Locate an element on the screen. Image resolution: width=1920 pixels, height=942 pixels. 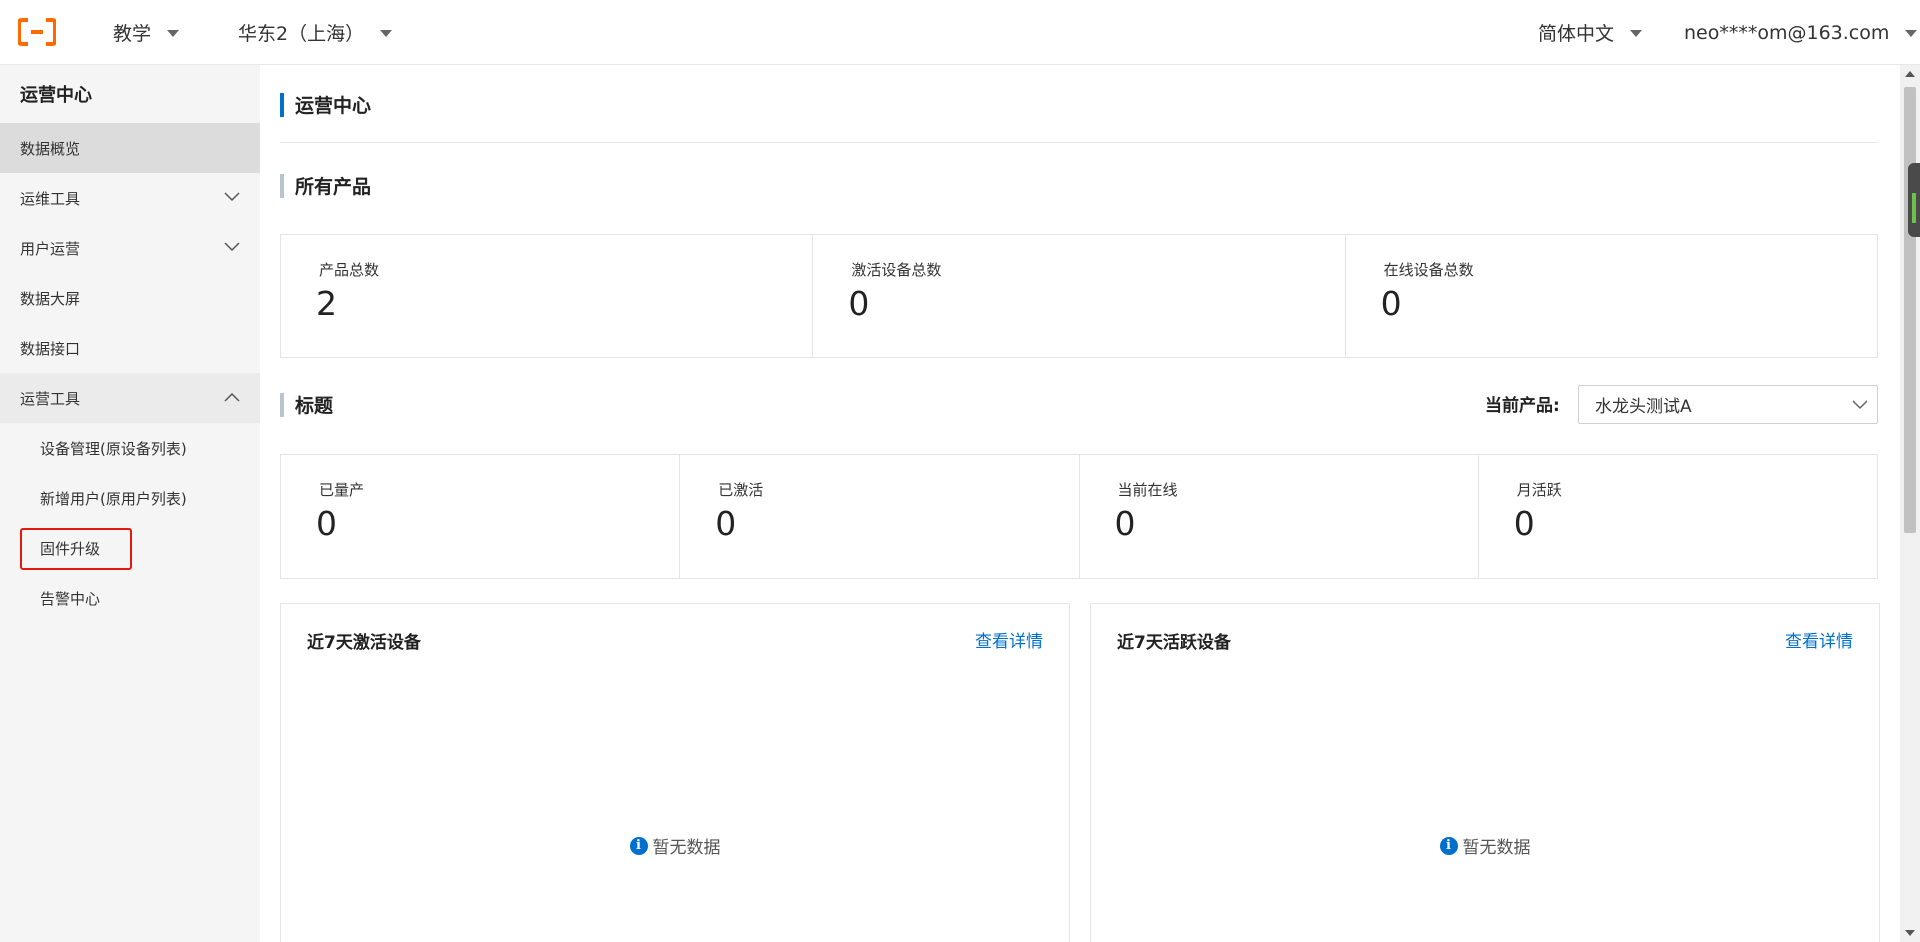
sidebar-subitem-alert-center: 告警中心 is located at coordinates (130, 598).